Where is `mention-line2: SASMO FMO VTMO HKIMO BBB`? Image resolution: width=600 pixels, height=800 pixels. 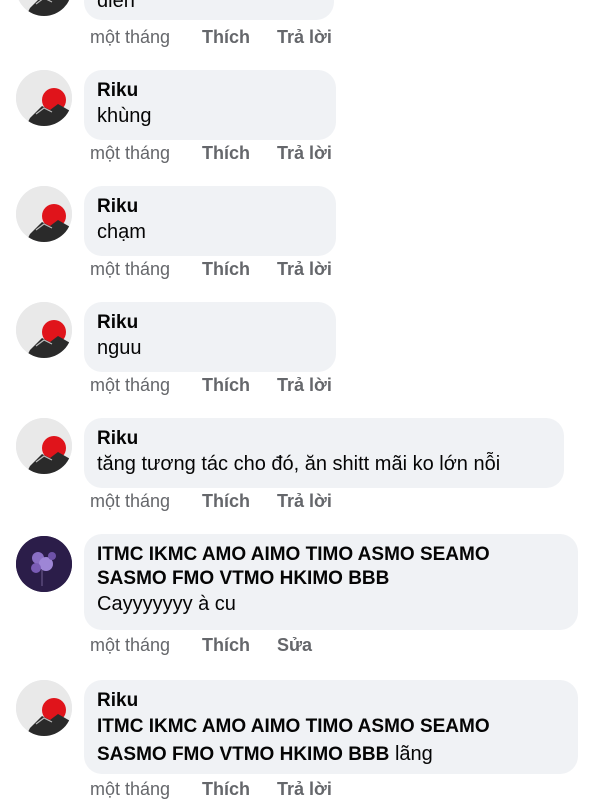 mention-line2: SASMO FMO VTMO HKIMO BBB is located at coordinates (243, 754).